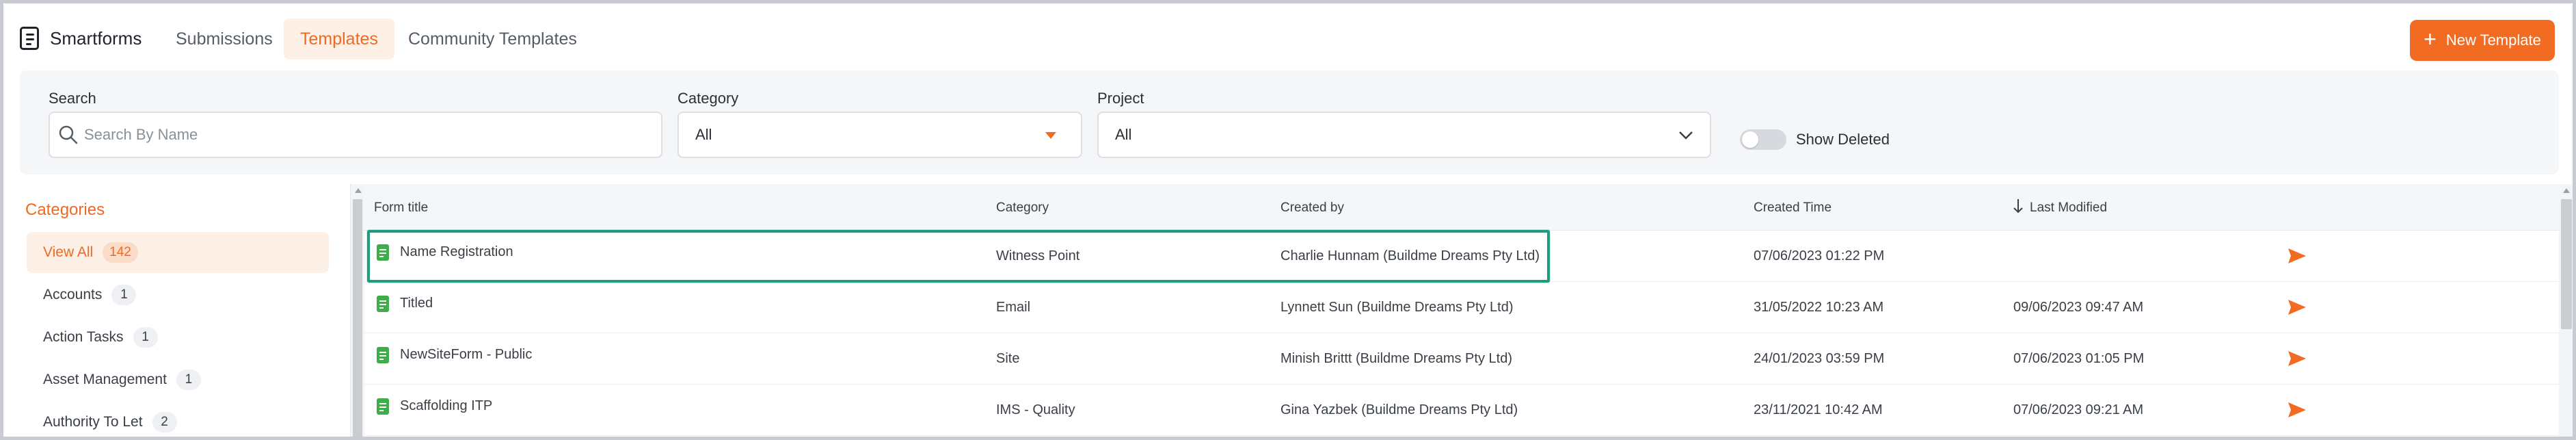  I want to click on tab-submissions: Submissions, so click(224, 39).